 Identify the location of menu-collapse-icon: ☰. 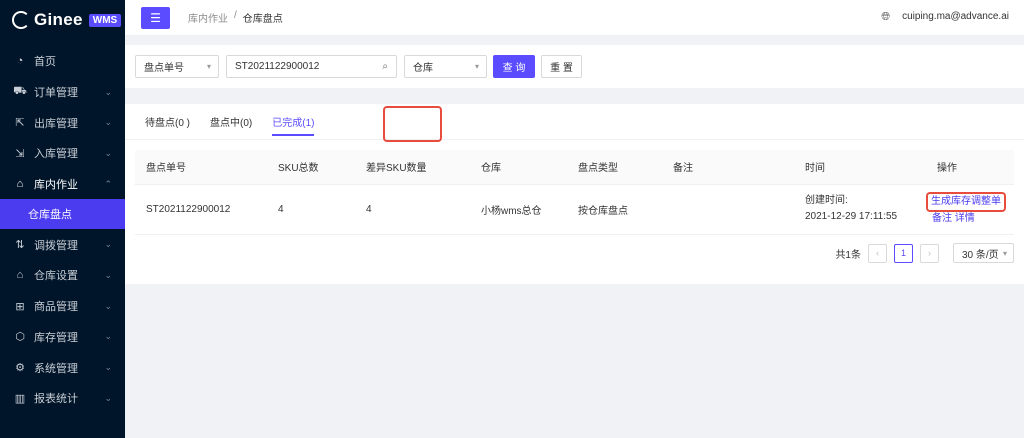
(155, 17).